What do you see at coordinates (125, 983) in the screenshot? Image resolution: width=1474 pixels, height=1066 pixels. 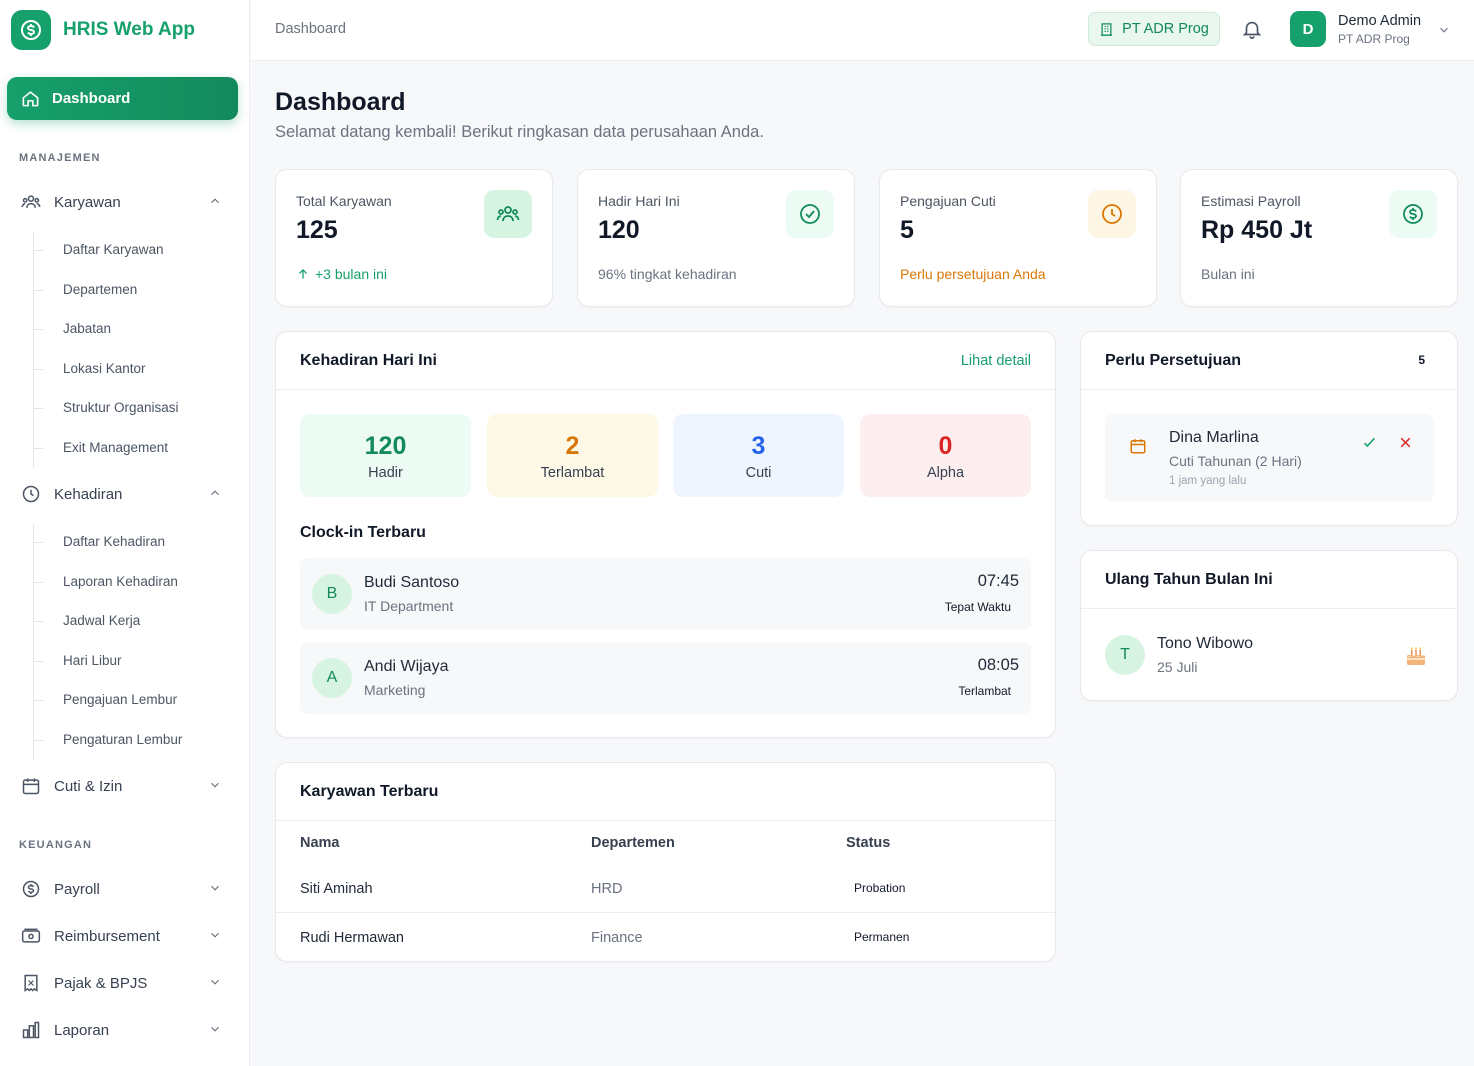 I see `nav-pajak-bpjs: Pajak & BPJS` at bounding box center [125, 983].